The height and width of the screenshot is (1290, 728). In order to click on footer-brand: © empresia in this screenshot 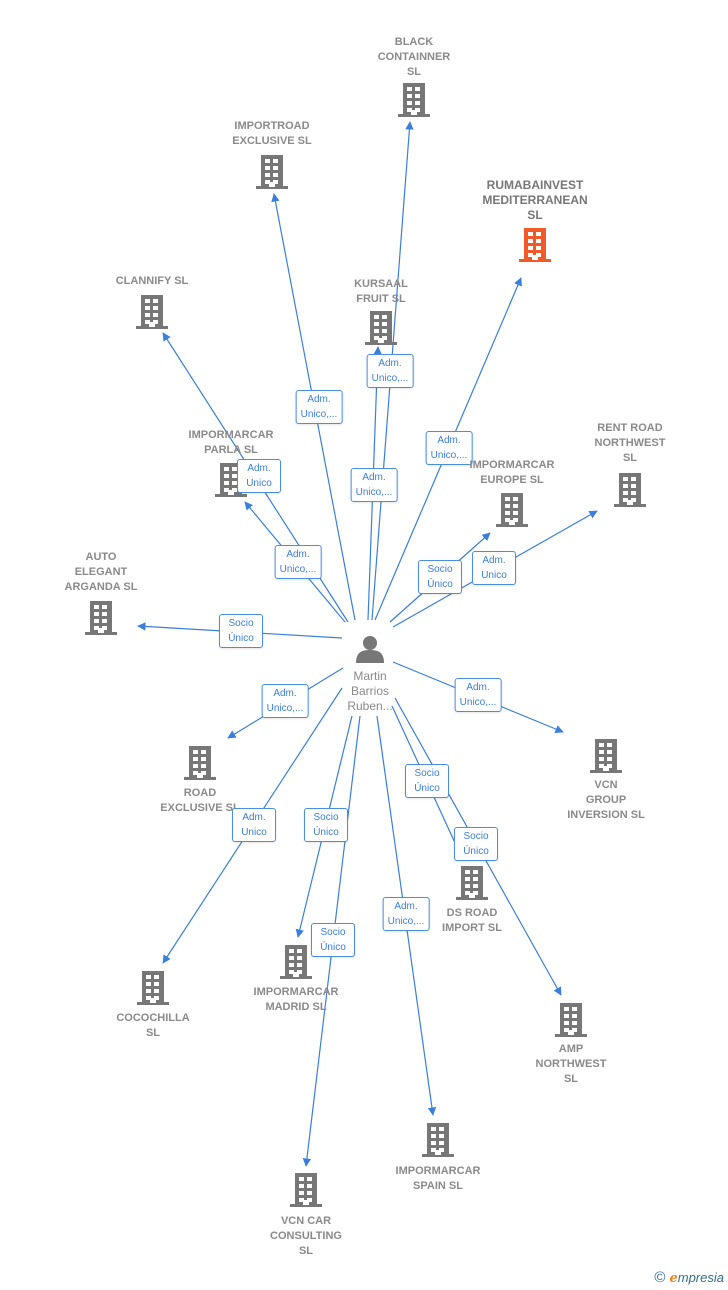, I will do `click(689, 1277)`.